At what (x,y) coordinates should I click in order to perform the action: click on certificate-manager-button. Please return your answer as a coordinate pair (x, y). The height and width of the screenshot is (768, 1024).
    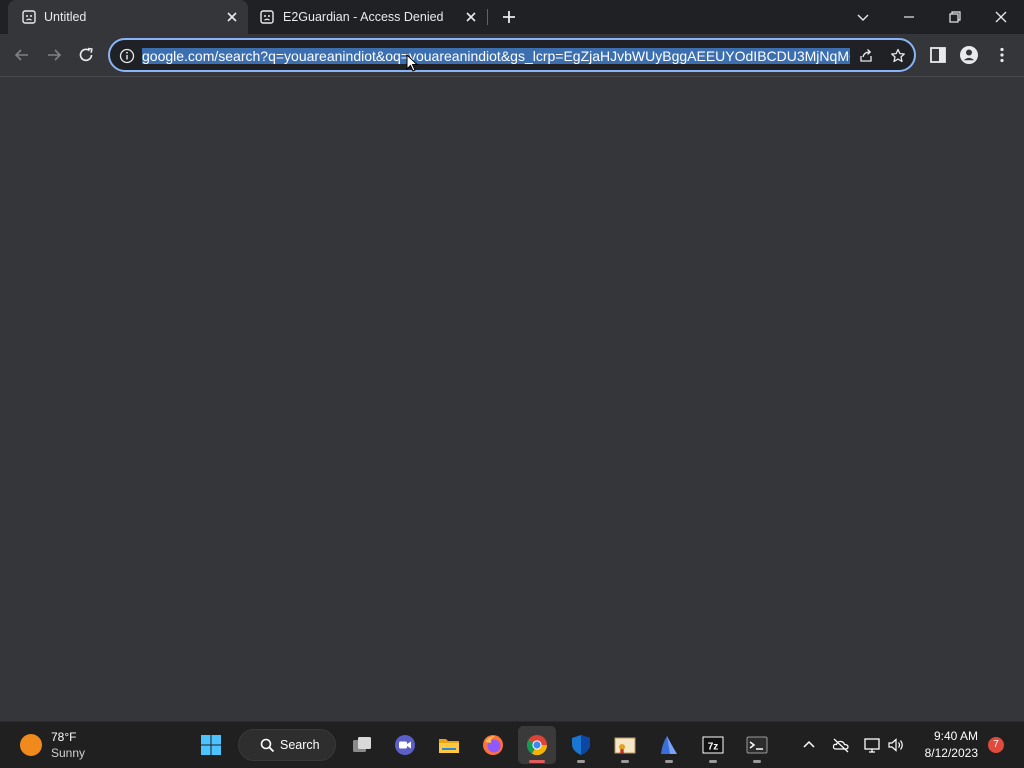
    Looking at the image, I should click on (625, 745).